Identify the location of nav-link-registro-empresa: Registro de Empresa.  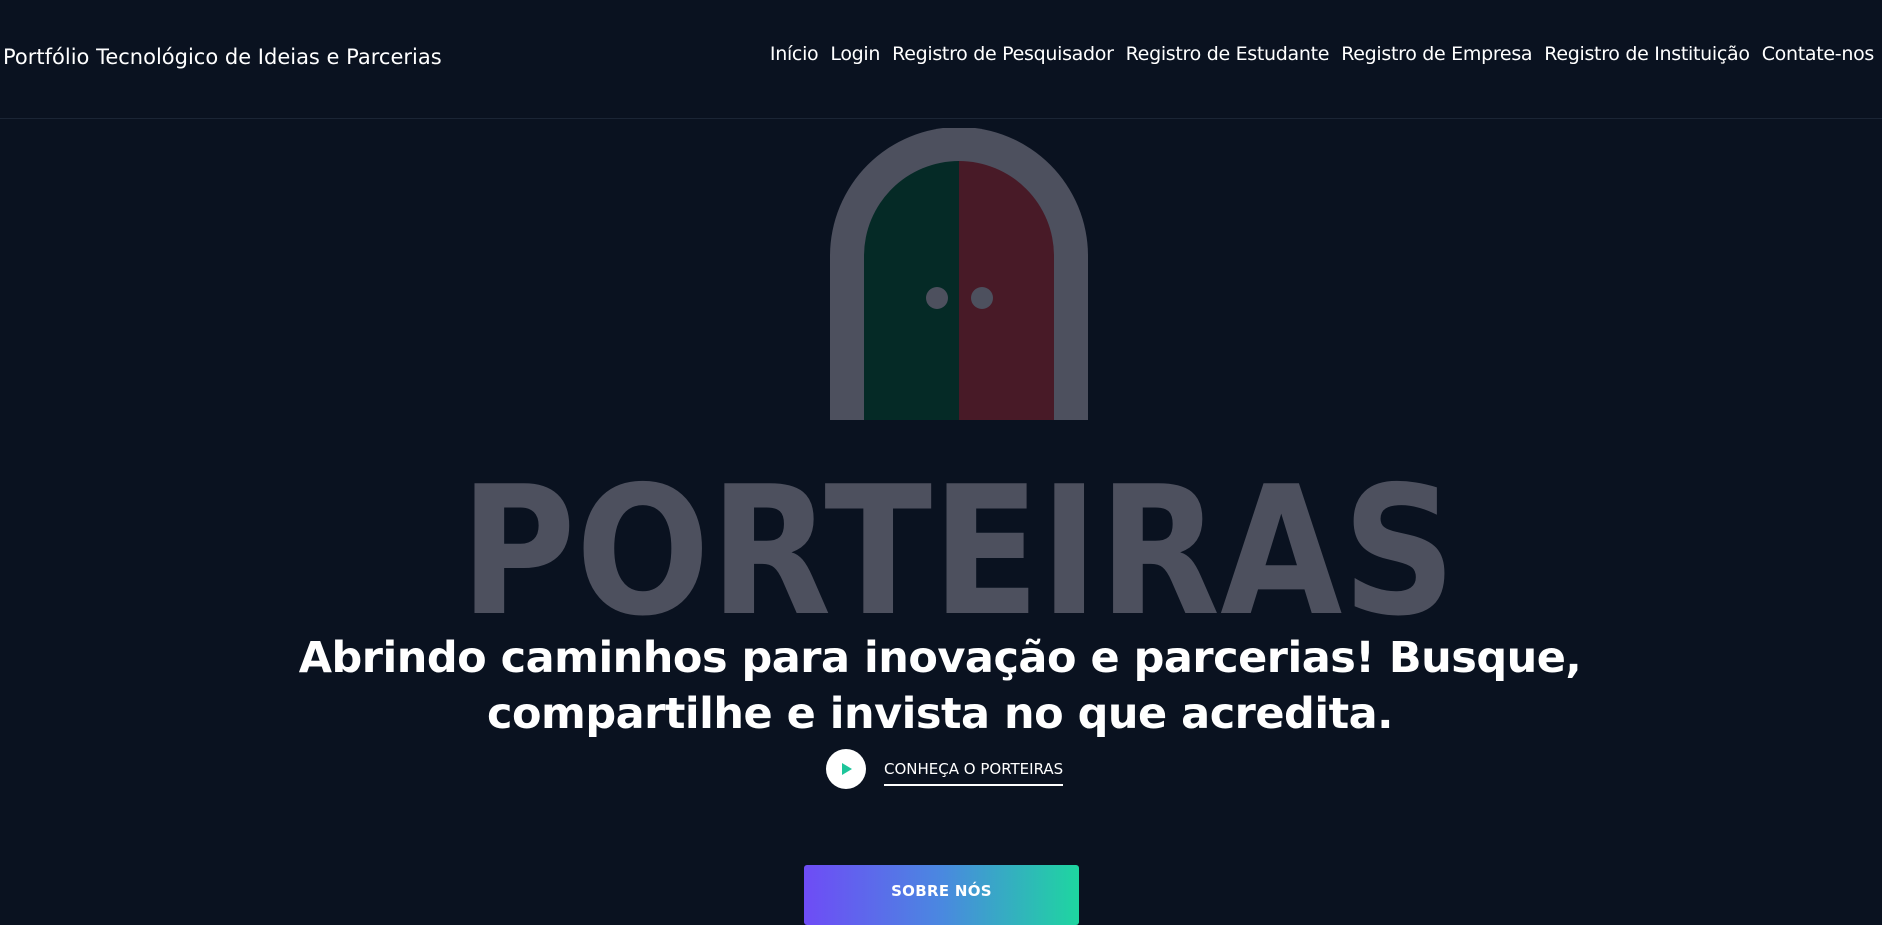
(1436, 54).